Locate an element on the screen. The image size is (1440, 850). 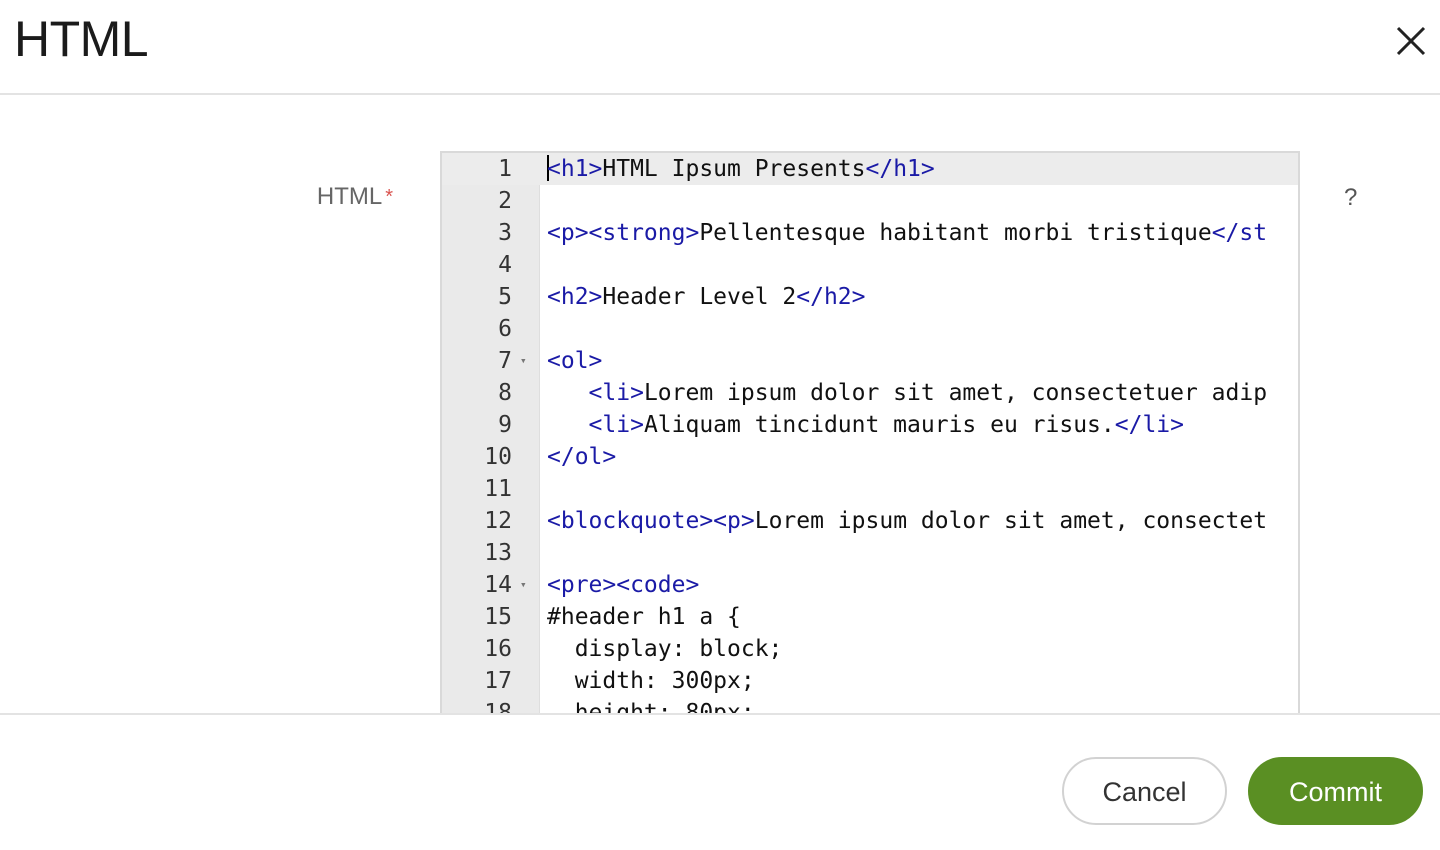
line-number: 4 is located at coordinates (505, 265).